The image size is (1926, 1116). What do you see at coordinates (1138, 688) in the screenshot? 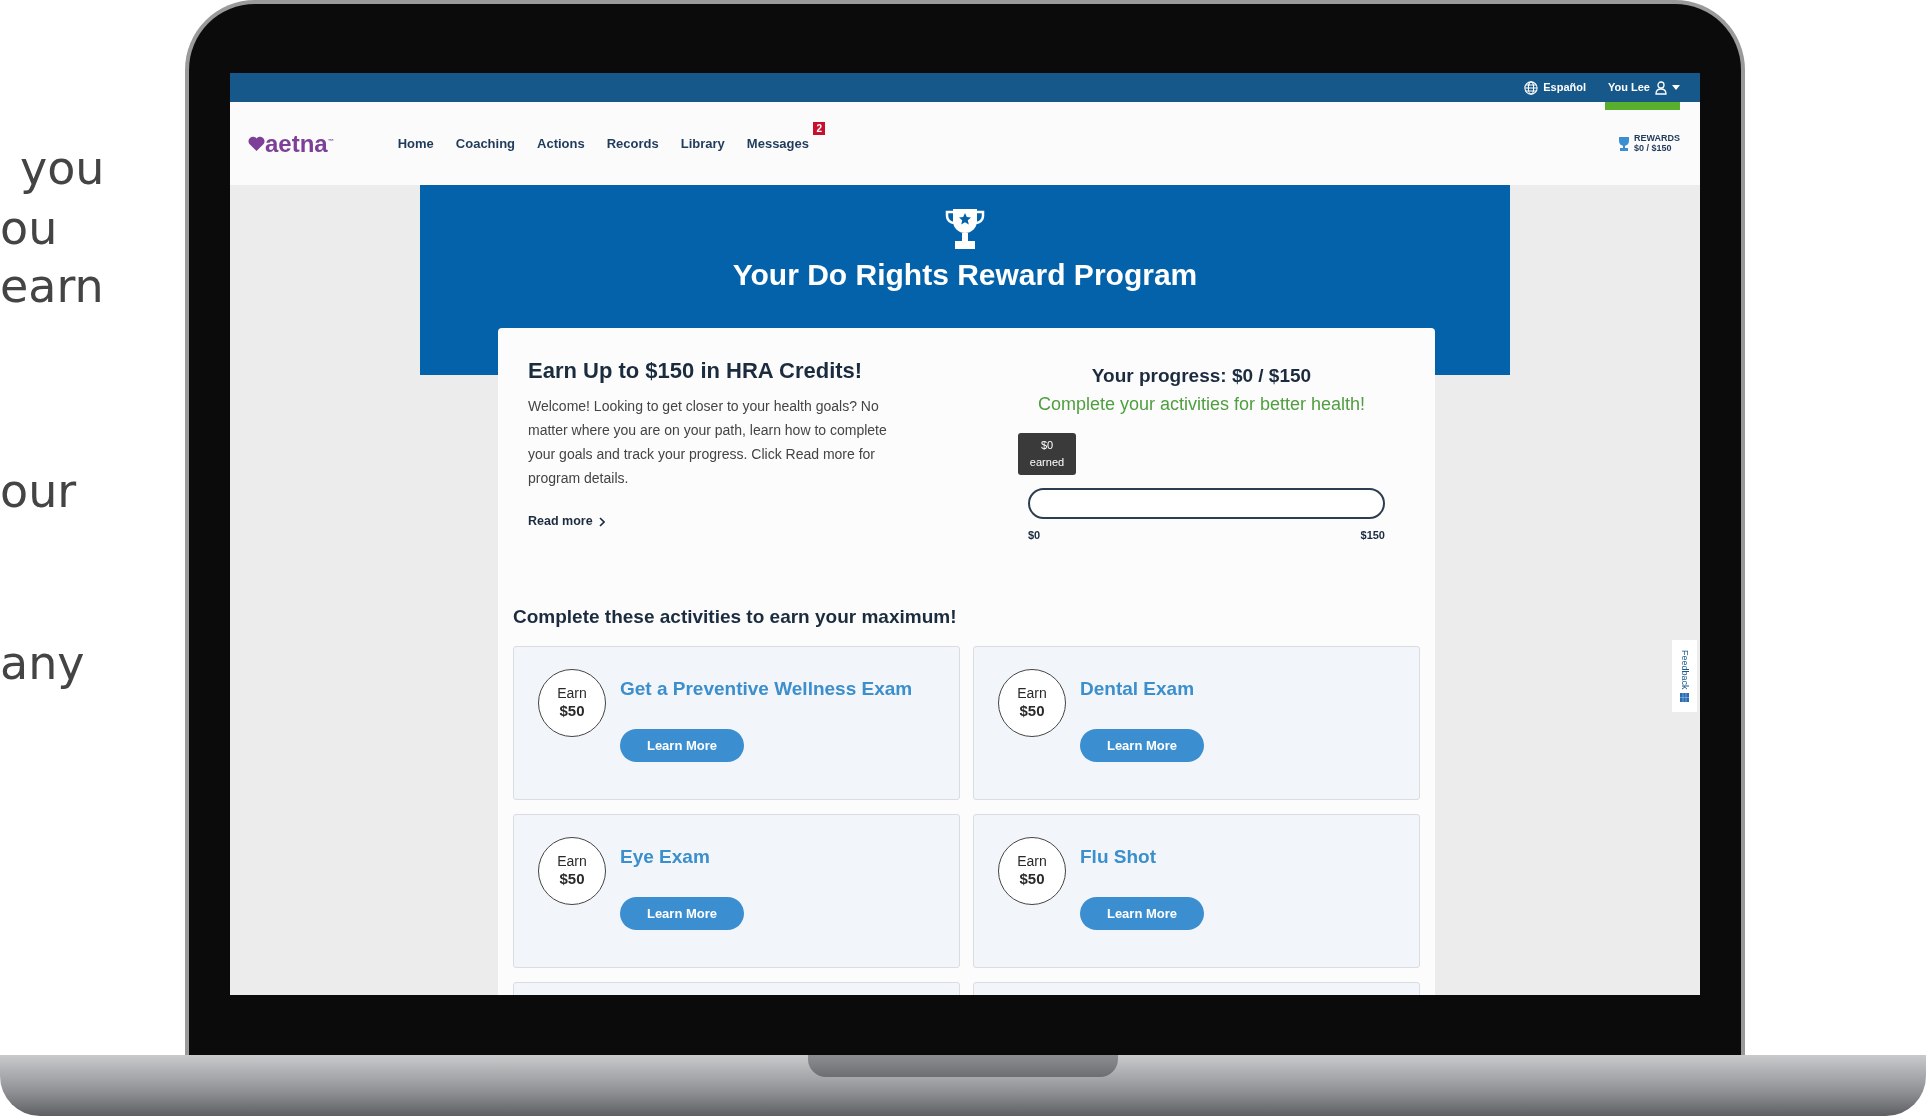
I see `activity-title: Dental Exam` at bounding box center [1138, 688].